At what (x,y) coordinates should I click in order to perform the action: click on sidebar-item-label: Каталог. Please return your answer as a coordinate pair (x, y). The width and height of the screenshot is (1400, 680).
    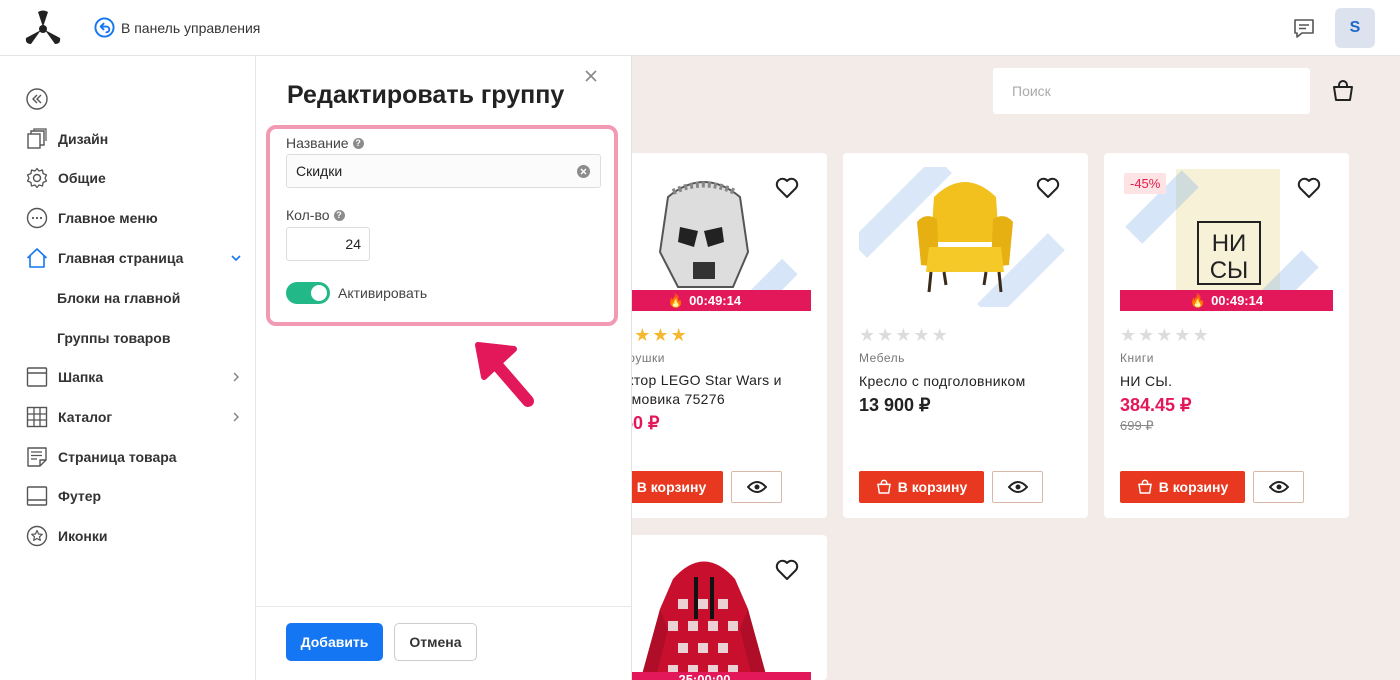
    Looking at the image, I should click on (85, 417).